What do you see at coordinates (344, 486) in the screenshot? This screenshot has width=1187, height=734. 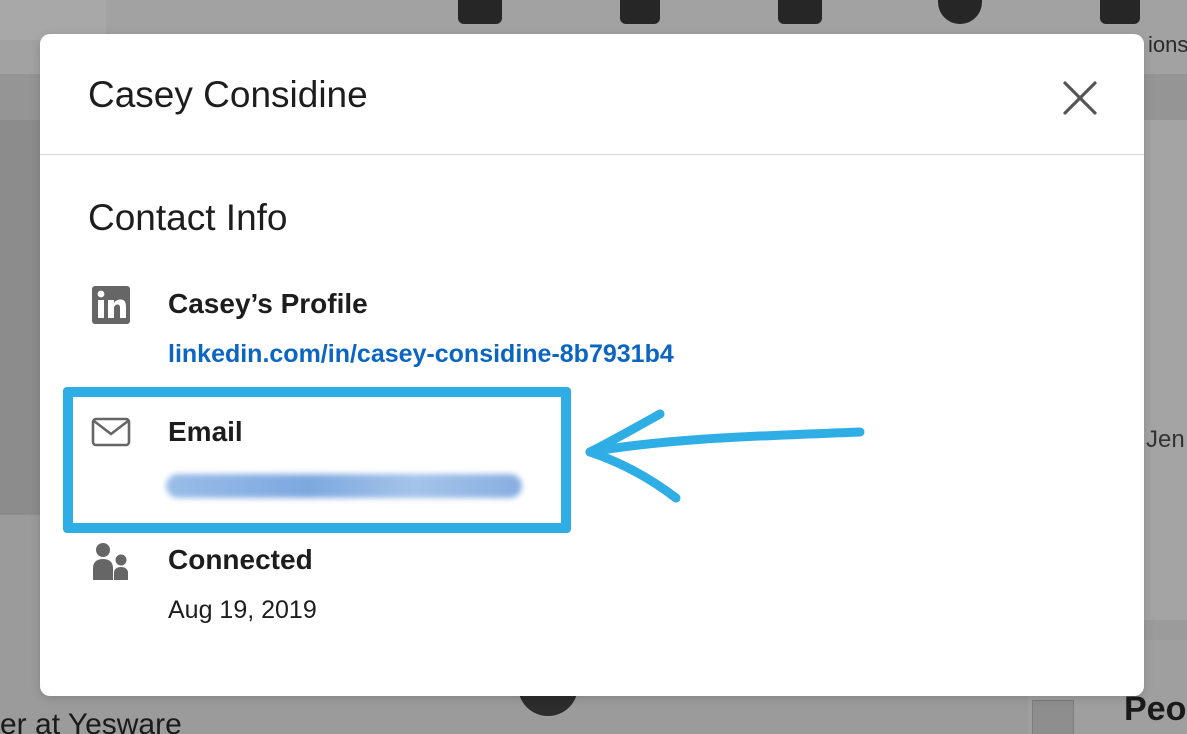 I see `email-value-redacted` at bounding box center [344, 486].